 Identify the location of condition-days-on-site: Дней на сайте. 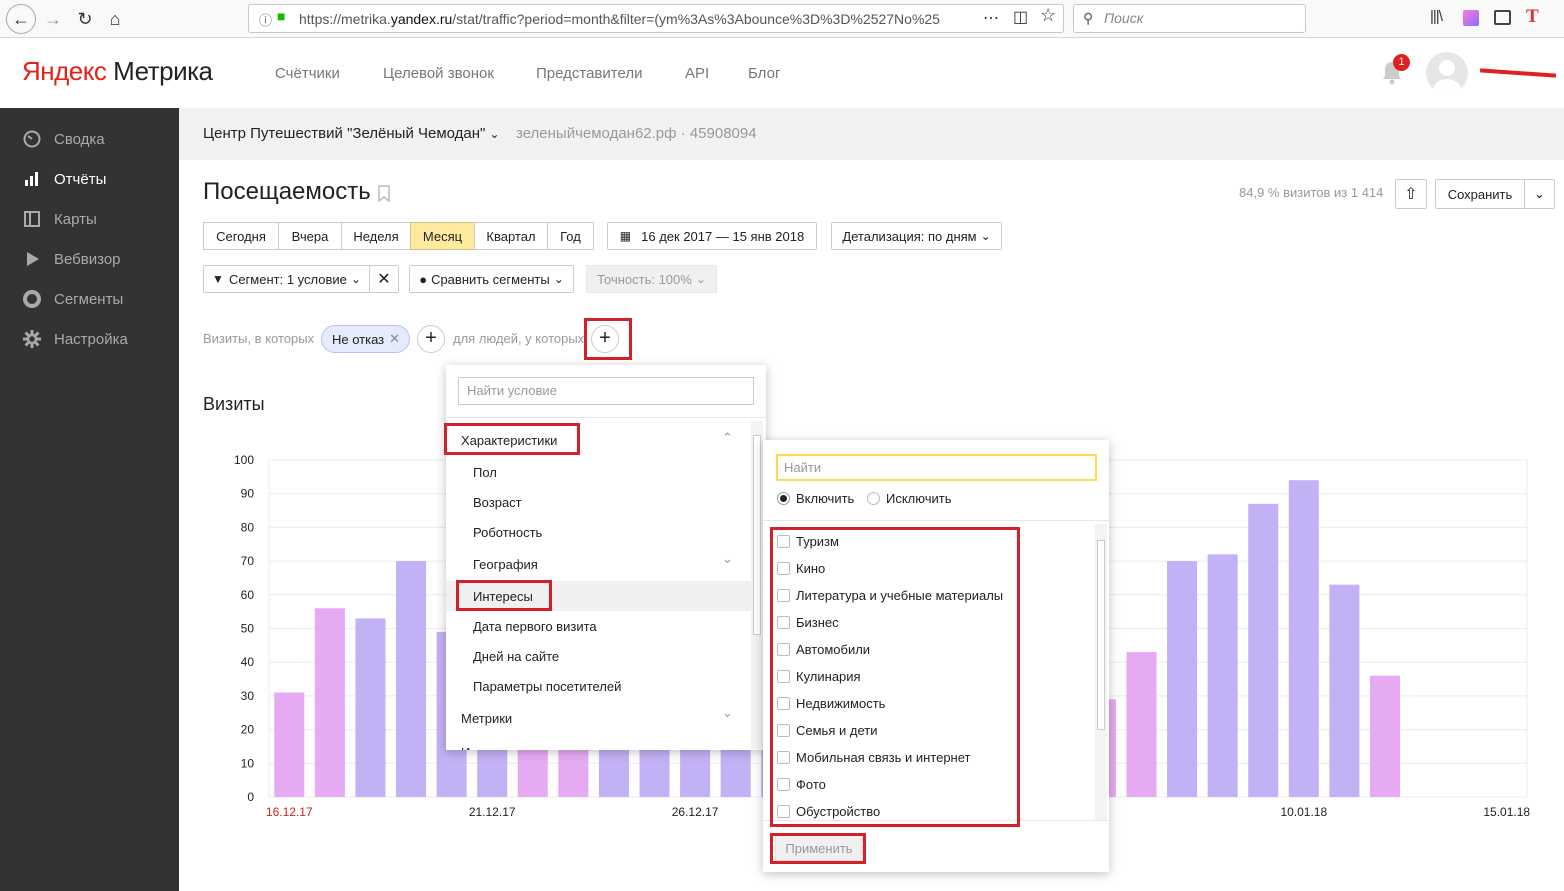
(598, 656).